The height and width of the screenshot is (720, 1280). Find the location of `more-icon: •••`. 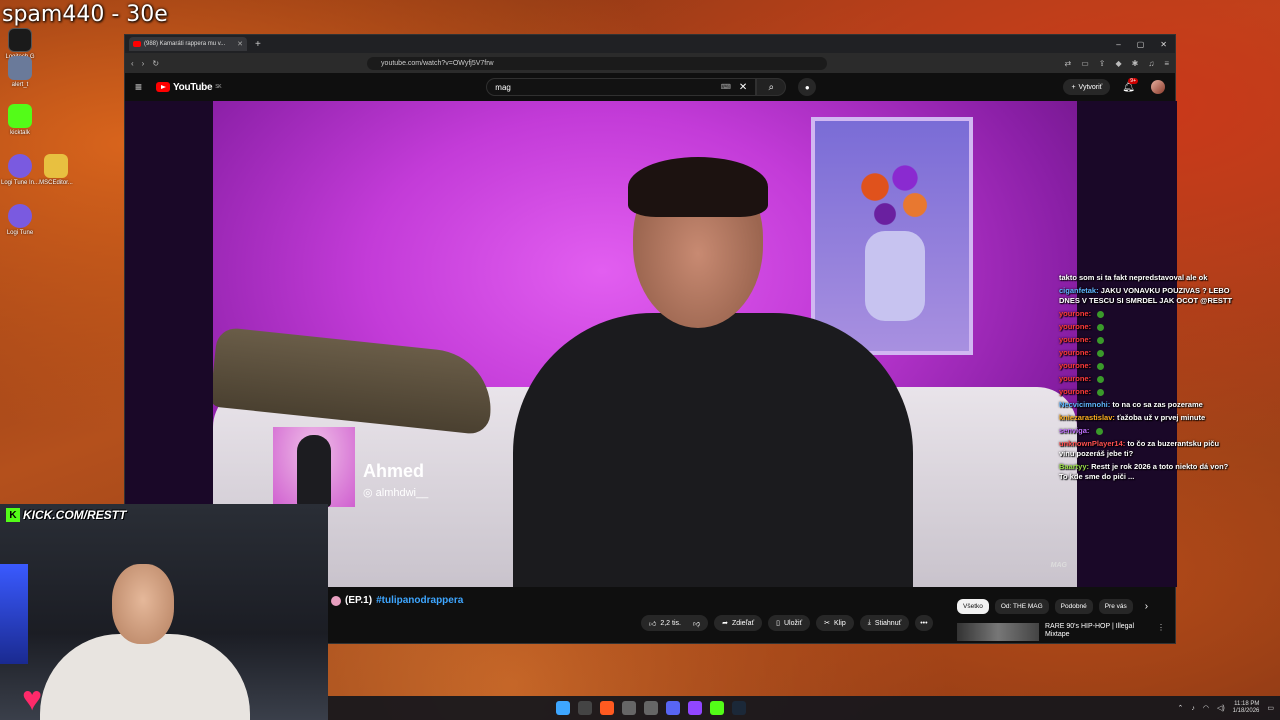

more-icon: ••• is located at coordinates (924, 623).